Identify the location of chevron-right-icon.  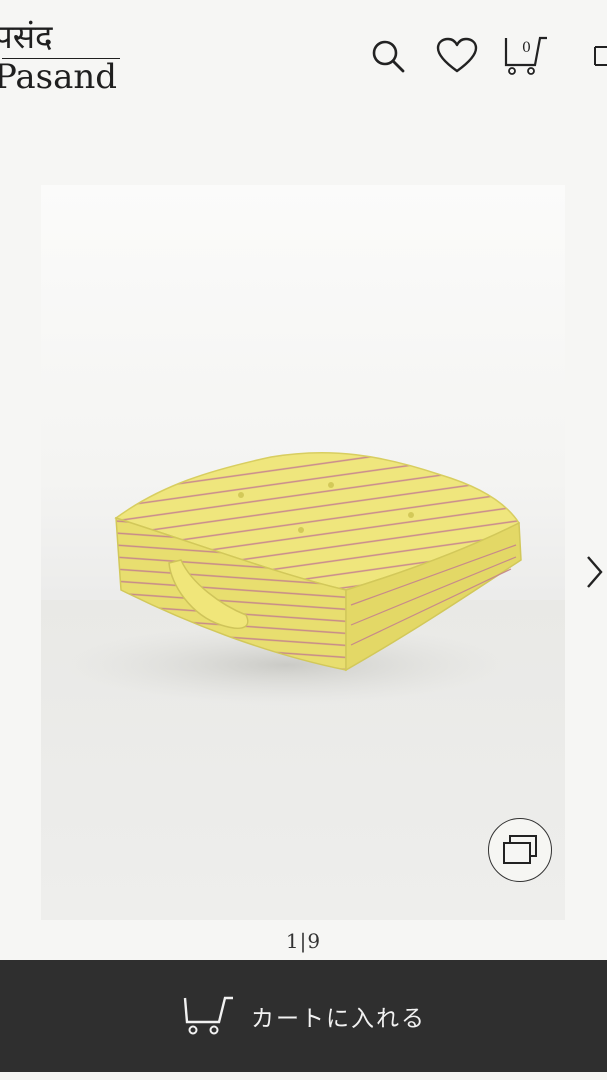
(595, 572).